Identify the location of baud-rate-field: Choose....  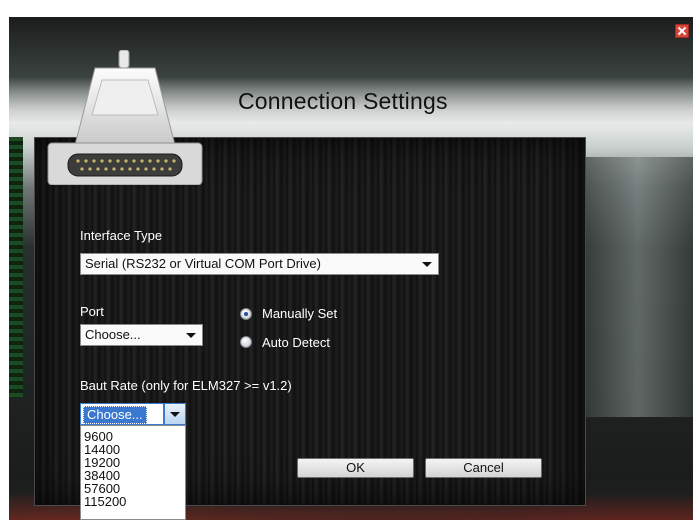
(122, 414).